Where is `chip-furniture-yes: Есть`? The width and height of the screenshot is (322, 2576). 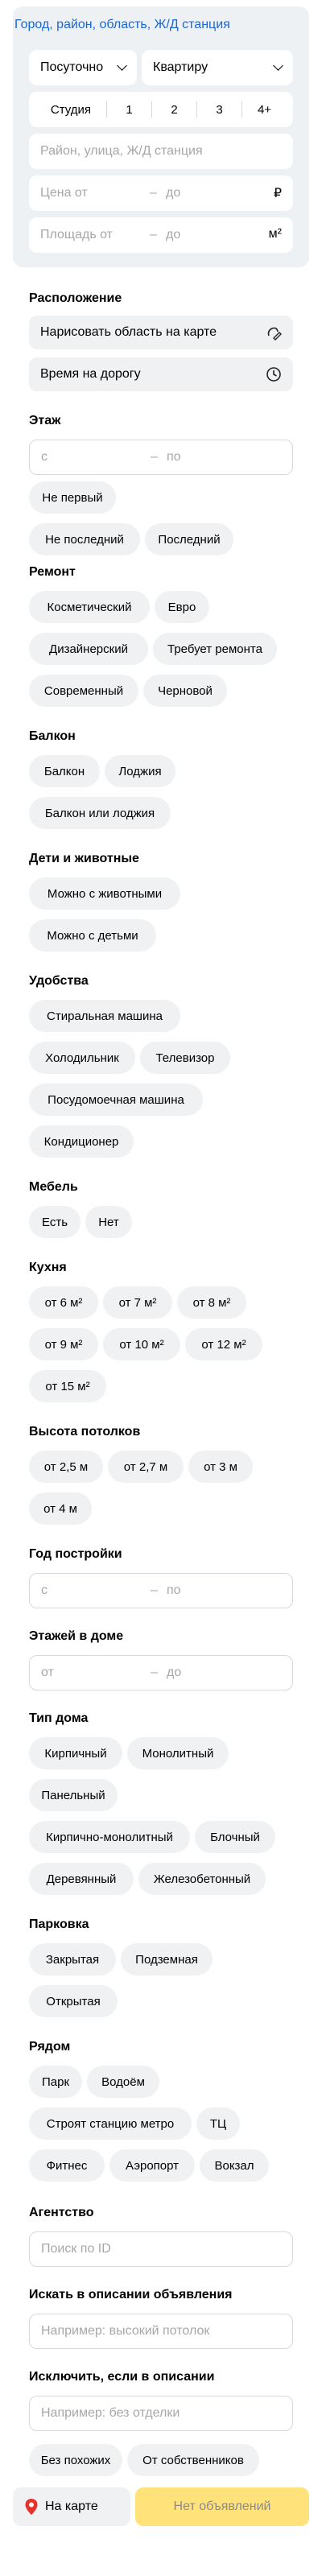 chip-furniture-yes: Есть is located at coordinates (54, 1222).